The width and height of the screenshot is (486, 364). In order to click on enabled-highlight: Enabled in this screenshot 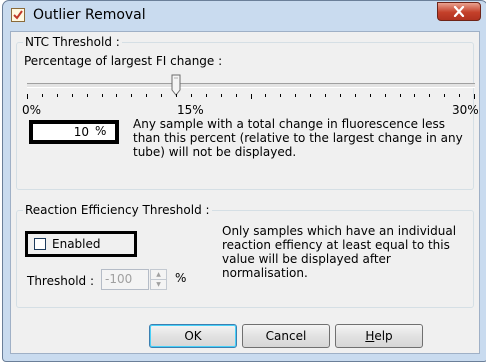, I will do `click(81, 244)`.